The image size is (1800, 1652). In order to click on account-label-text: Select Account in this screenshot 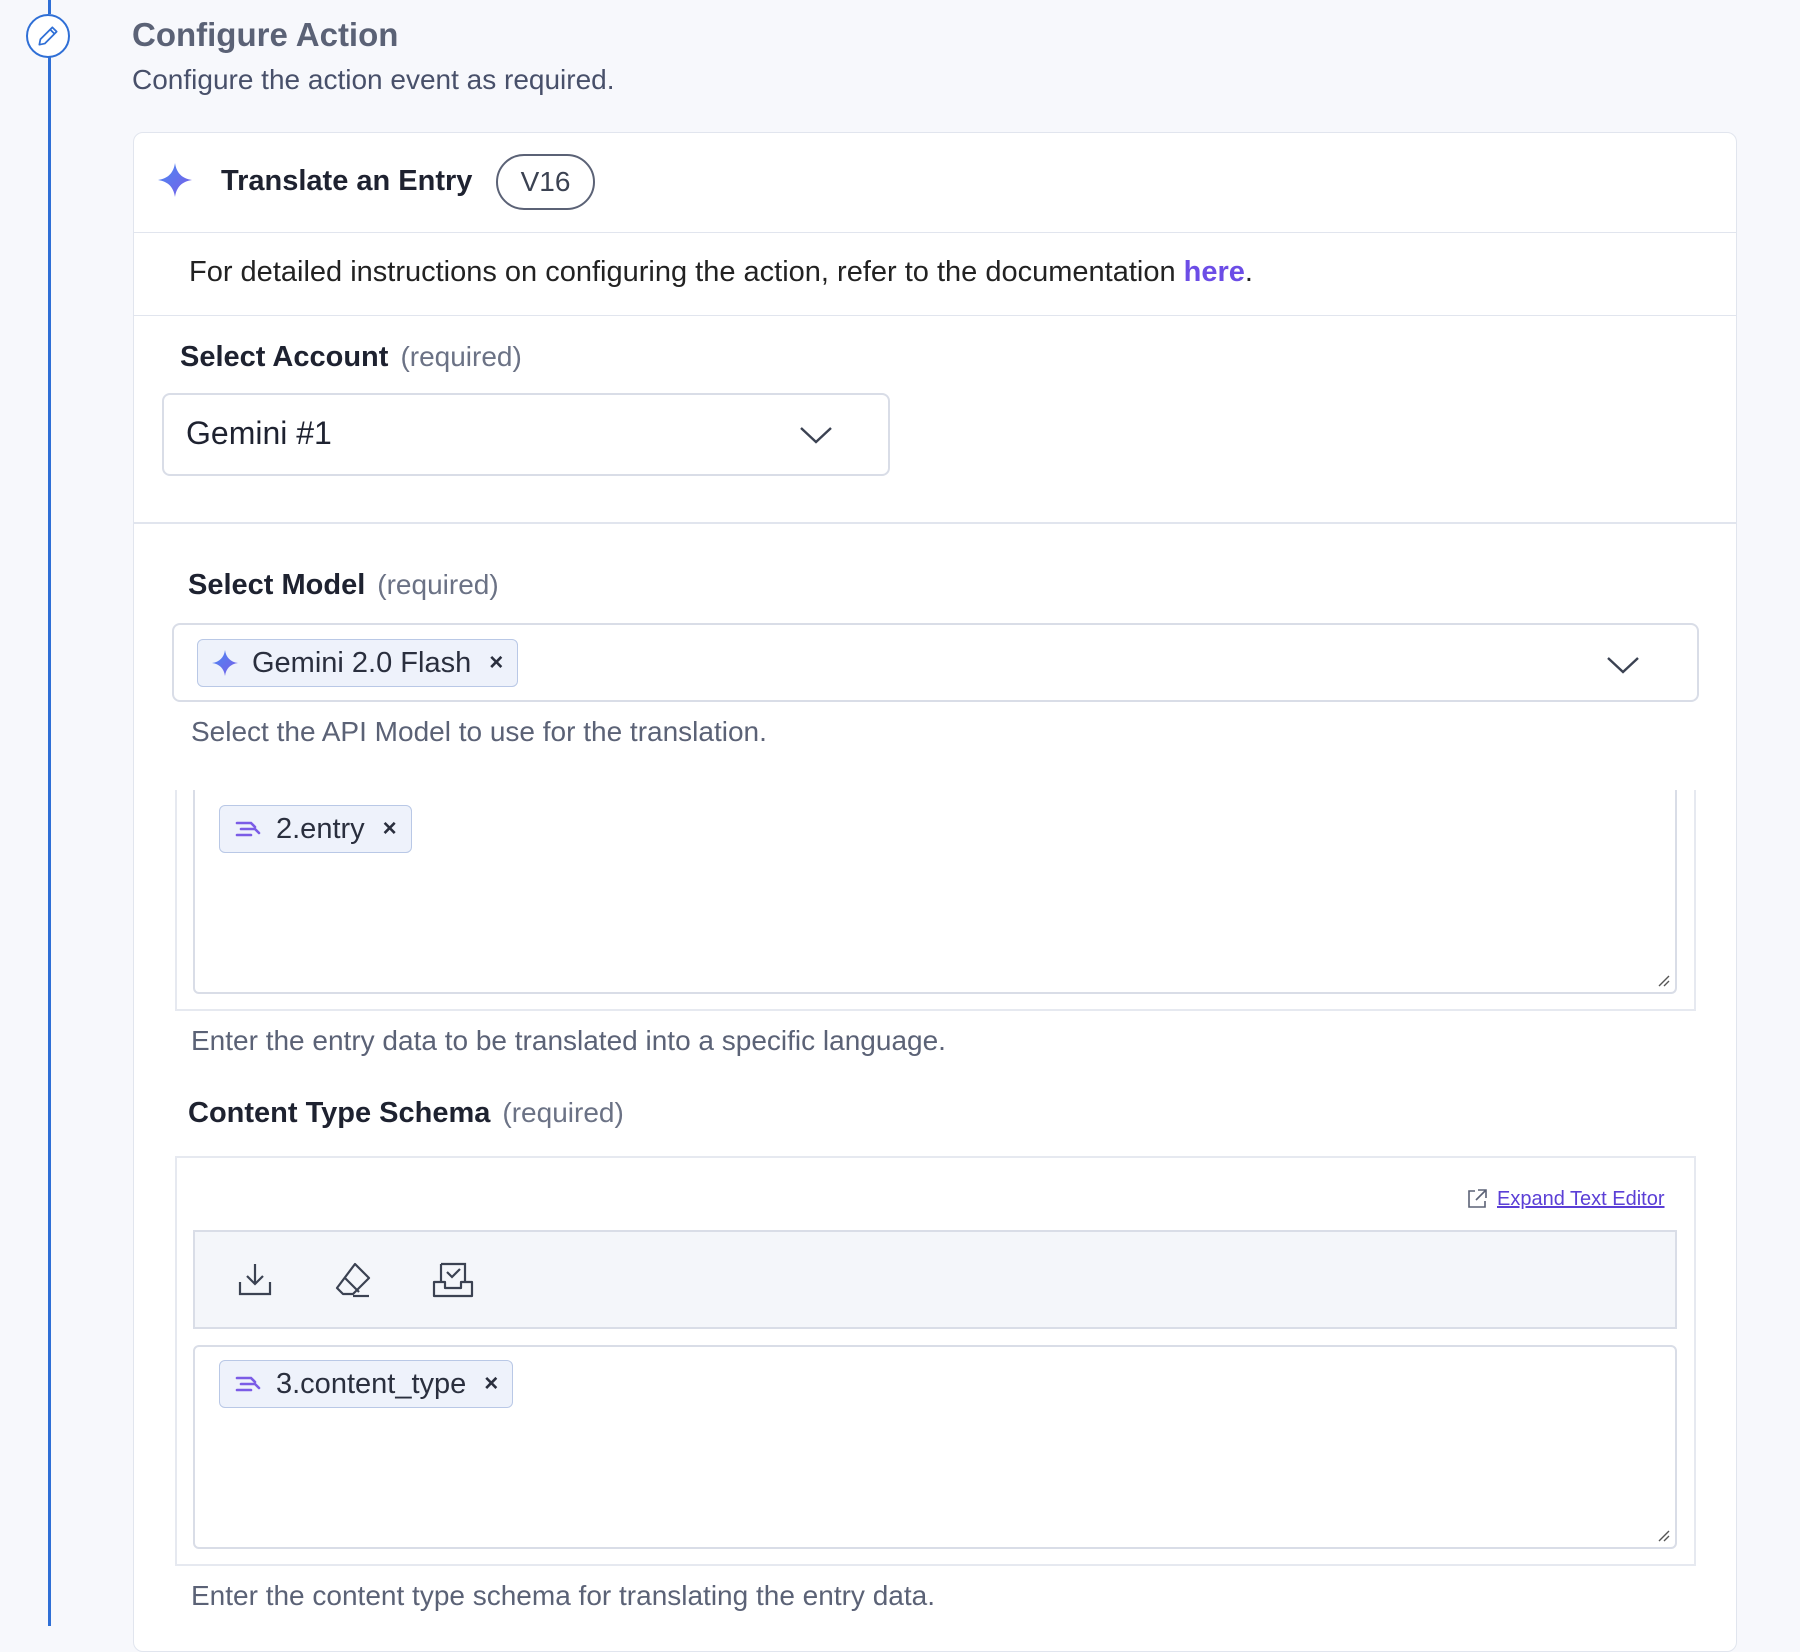, I will do `click(284, 357)`.